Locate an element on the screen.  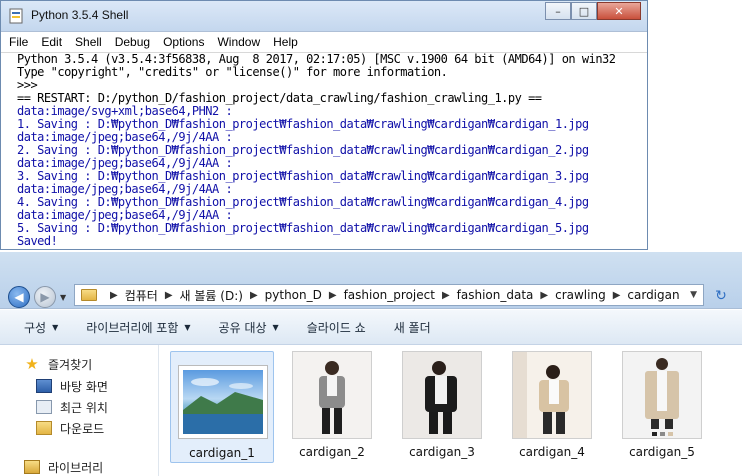
breadcrumb-item: crawling is located at coordinates (580, 295).